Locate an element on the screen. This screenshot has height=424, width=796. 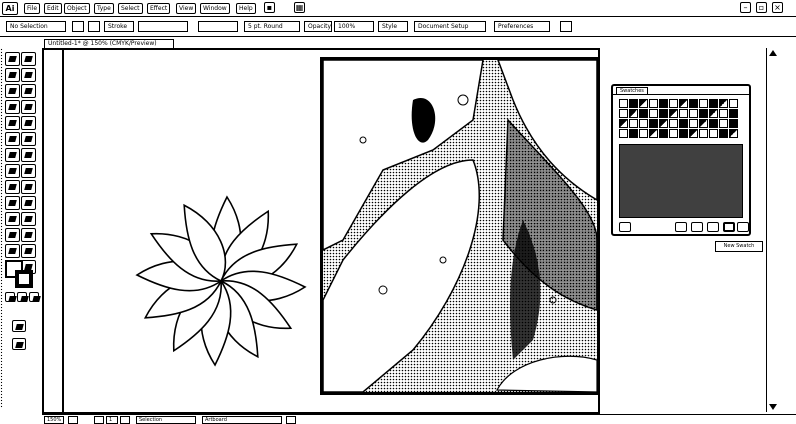
last-artboard-button is located at coordinates (125, 420).